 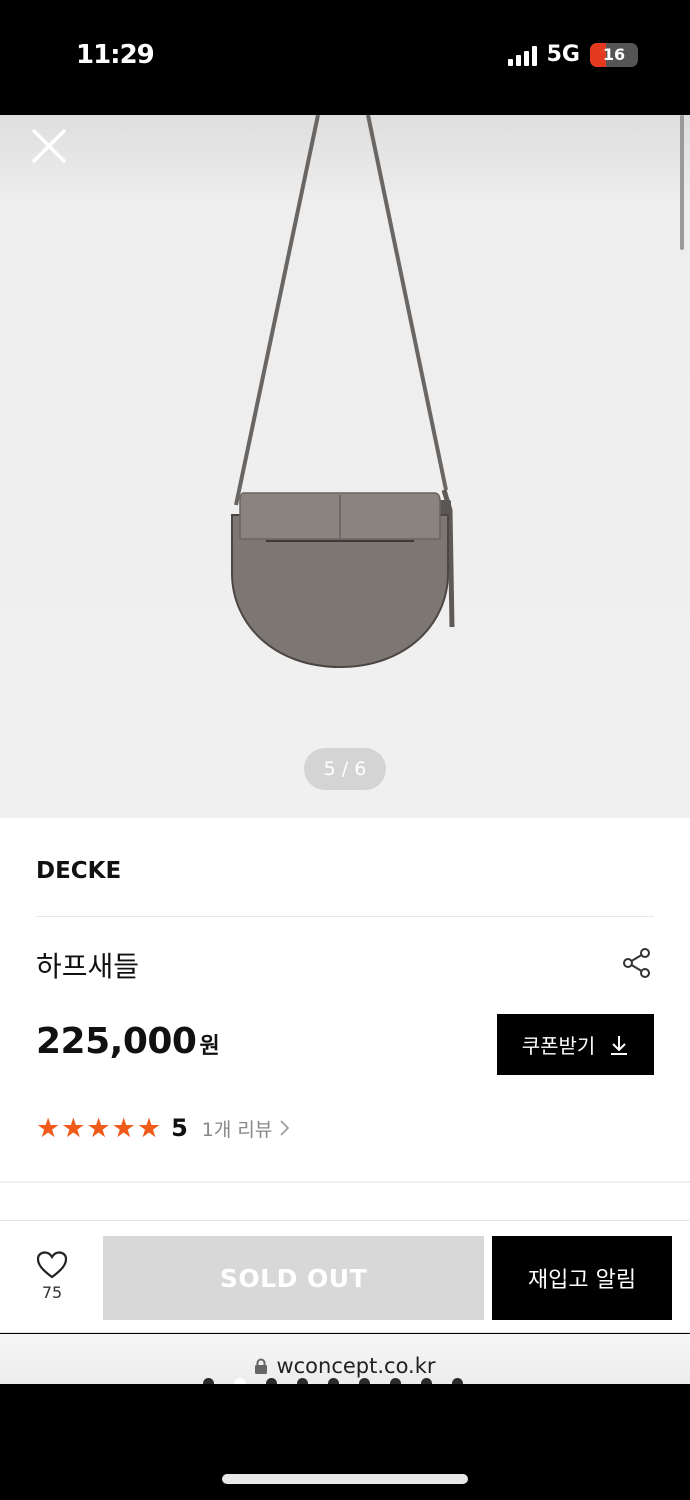 I want to click on download-icon, so click(x=619, y=1045).